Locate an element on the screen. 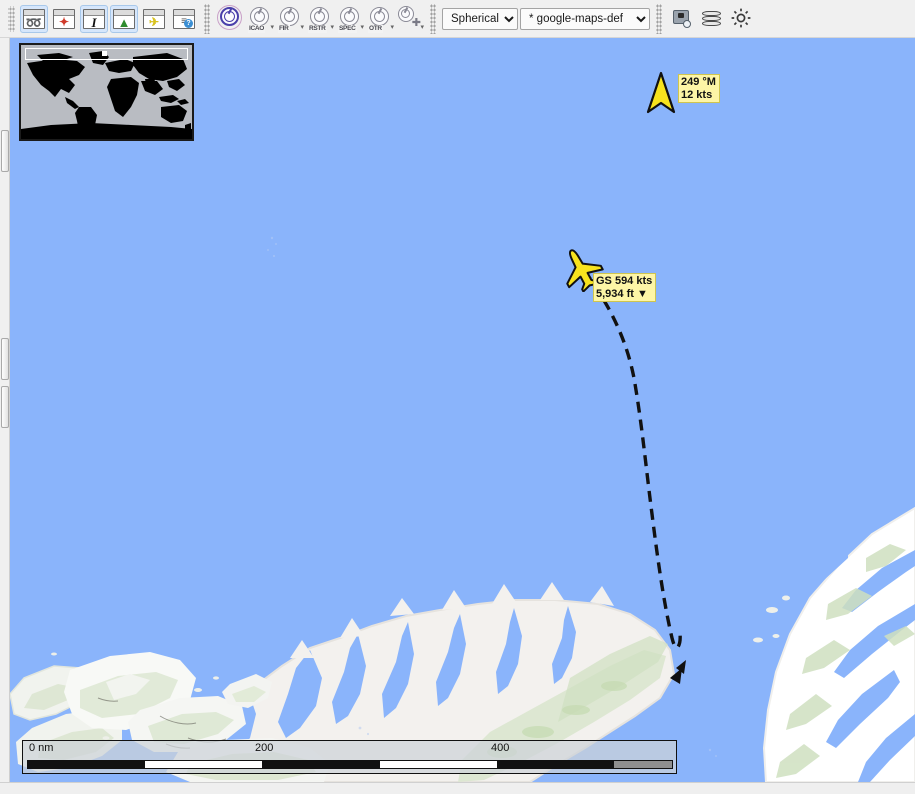 The height and width of the screenshot is (794, 915). aircraft-label: GS 594 kts 5,934 ft ▼ is located at coordinates (625, 287).